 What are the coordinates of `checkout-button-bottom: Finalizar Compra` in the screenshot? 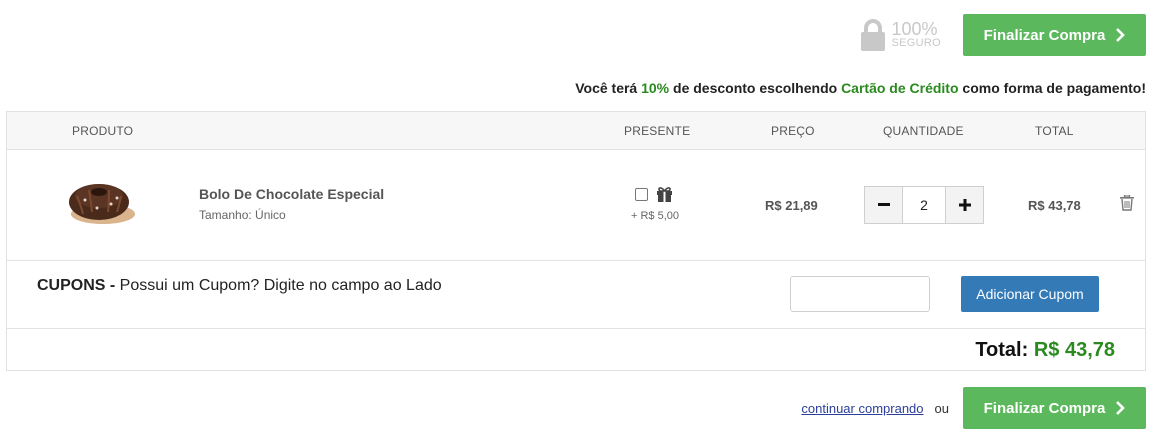 It's located at (1054, 408).